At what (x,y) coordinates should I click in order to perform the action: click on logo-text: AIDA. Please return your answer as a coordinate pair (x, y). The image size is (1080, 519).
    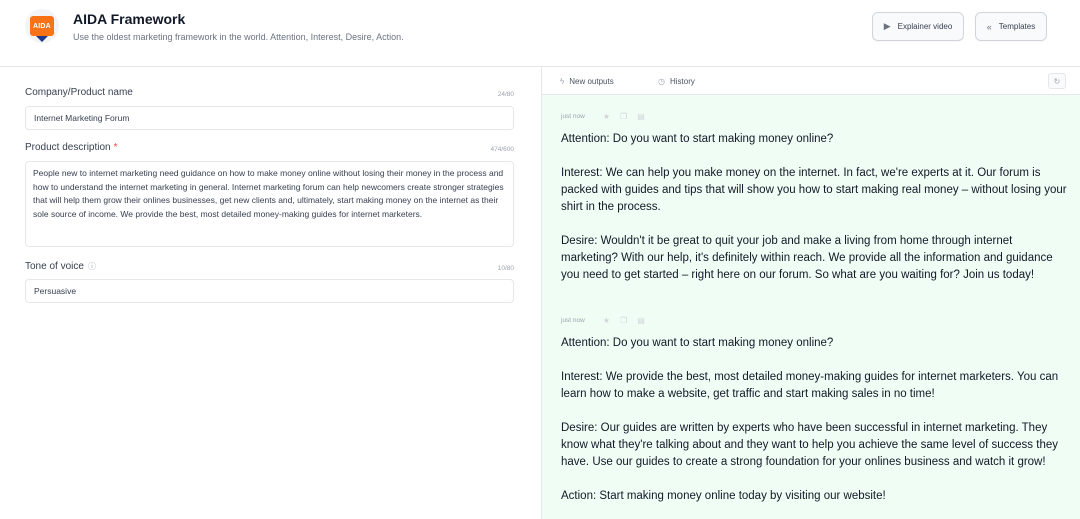
    Looking at the image, I should click on (42, 26).